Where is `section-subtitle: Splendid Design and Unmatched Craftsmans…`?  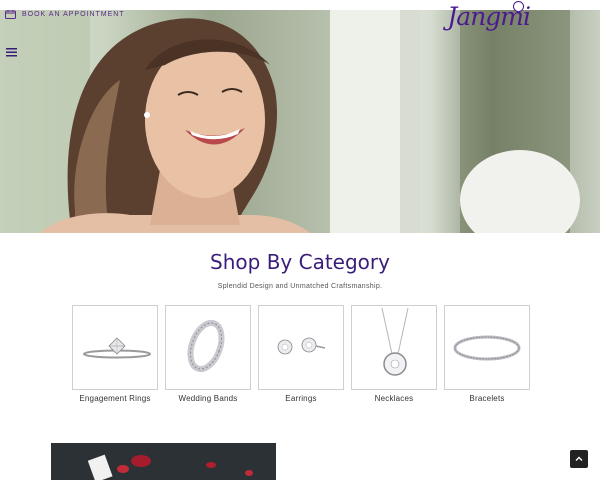 section-subtitle: Splendid Design and Unmatched Craftsmans… is located at coordinates (300, 286).